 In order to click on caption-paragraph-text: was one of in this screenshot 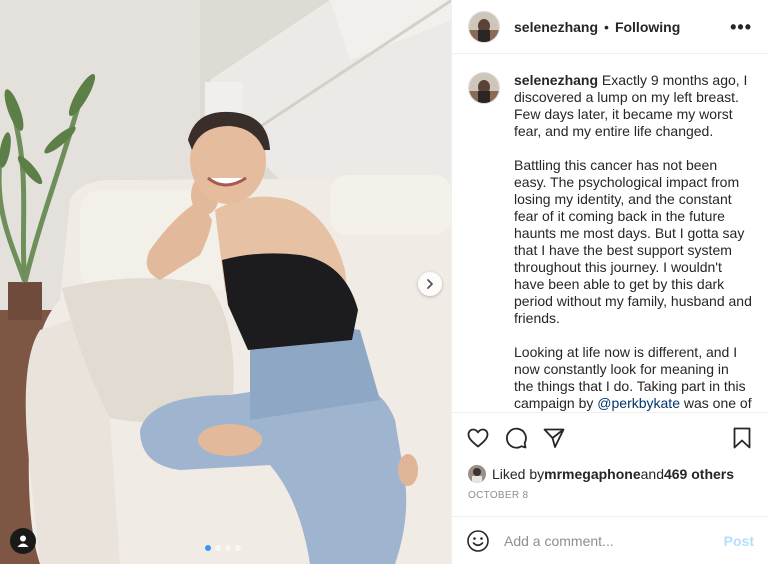, I will do `click(715, 403)`.